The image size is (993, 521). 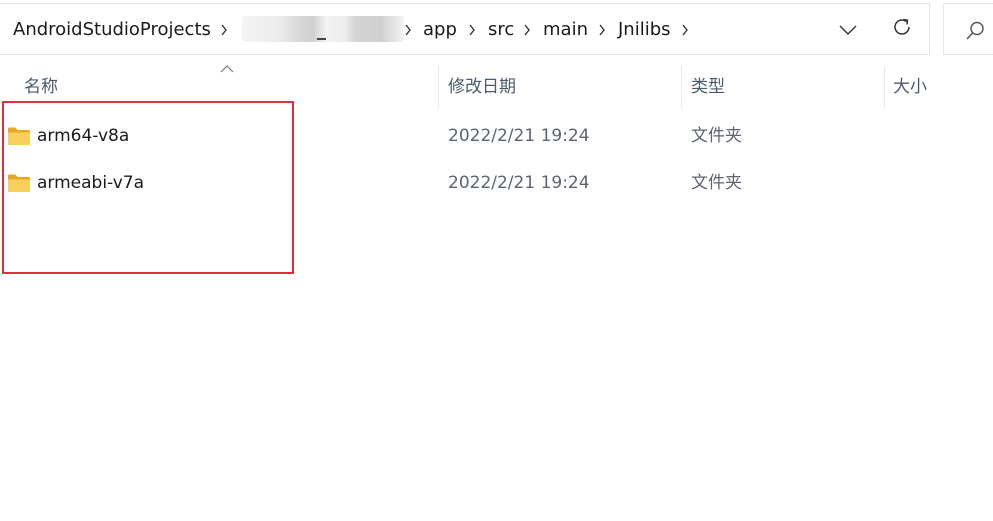 I want to click on search-icon, so click(x=975, y=31).